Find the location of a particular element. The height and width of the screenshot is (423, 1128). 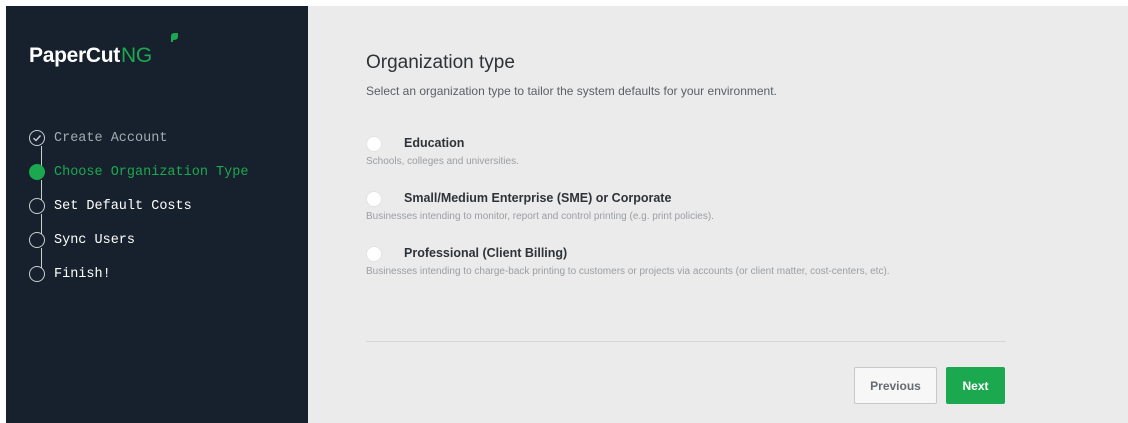

option-label: Education is located at coordinates (434, 143).